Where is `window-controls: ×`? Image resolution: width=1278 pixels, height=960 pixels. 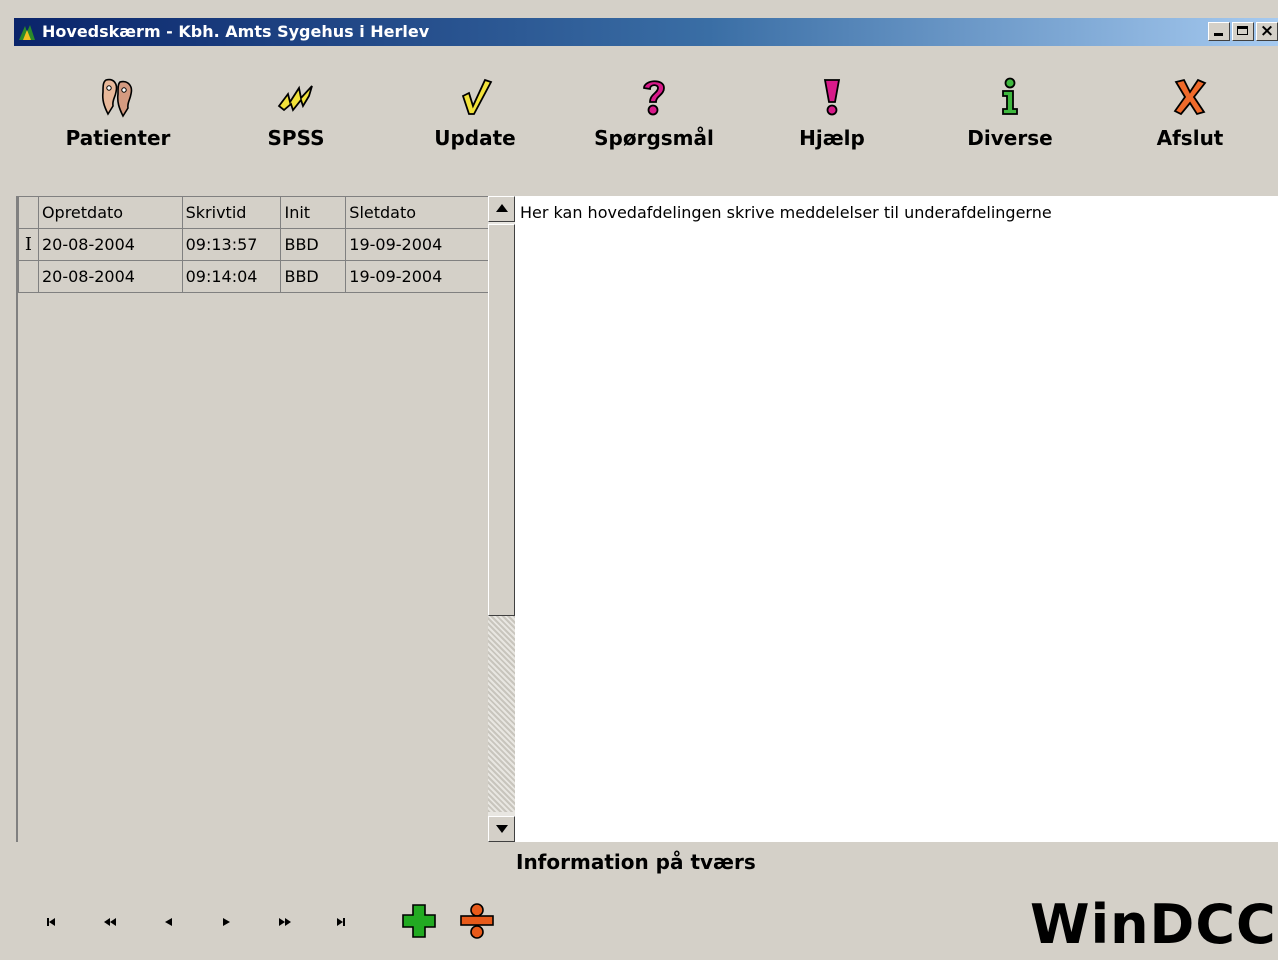 window-controls: × is located at coordinates (1243, 31).